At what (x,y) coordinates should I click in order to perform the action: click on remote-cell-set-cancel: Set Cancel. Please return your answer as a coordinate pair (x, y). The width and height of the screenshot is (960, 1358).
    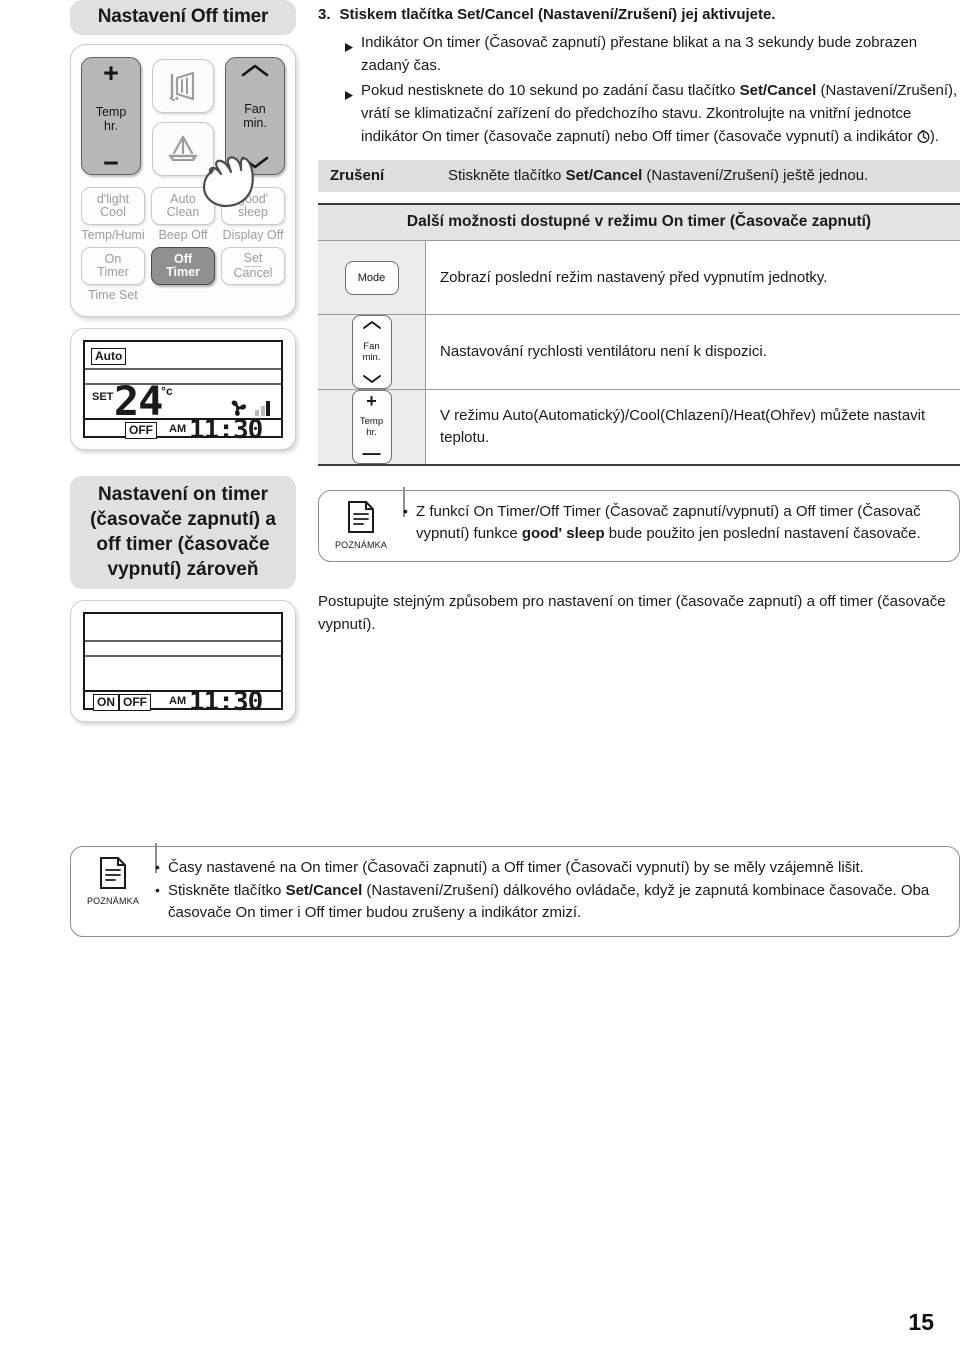
    Looking at the image, I should click on (253, 274).